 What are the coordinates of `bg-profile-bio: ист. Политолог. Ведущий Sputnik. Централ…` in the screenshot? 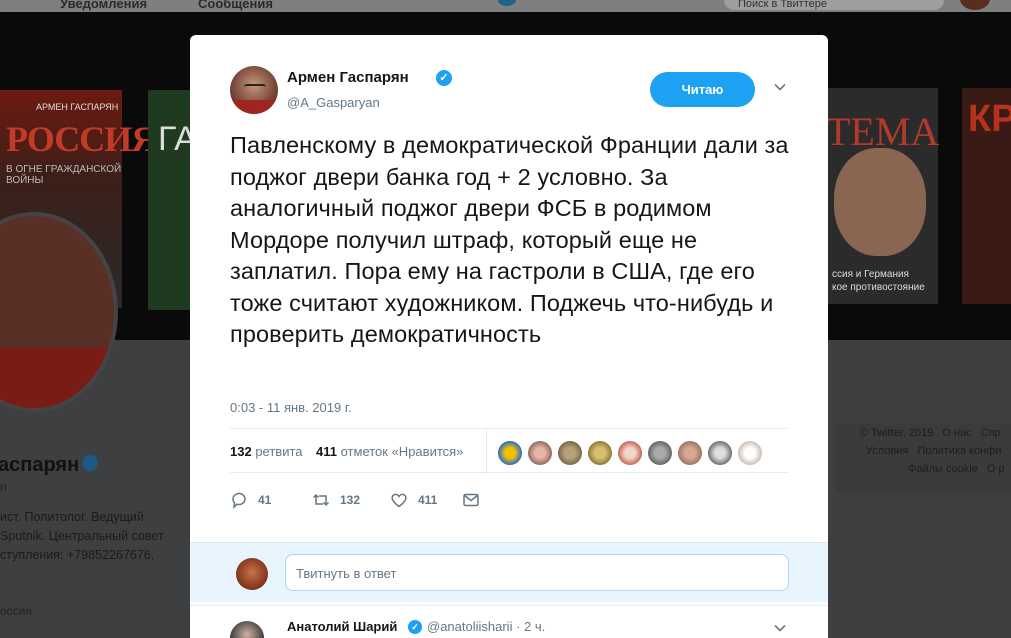 It's located at (82, 536).